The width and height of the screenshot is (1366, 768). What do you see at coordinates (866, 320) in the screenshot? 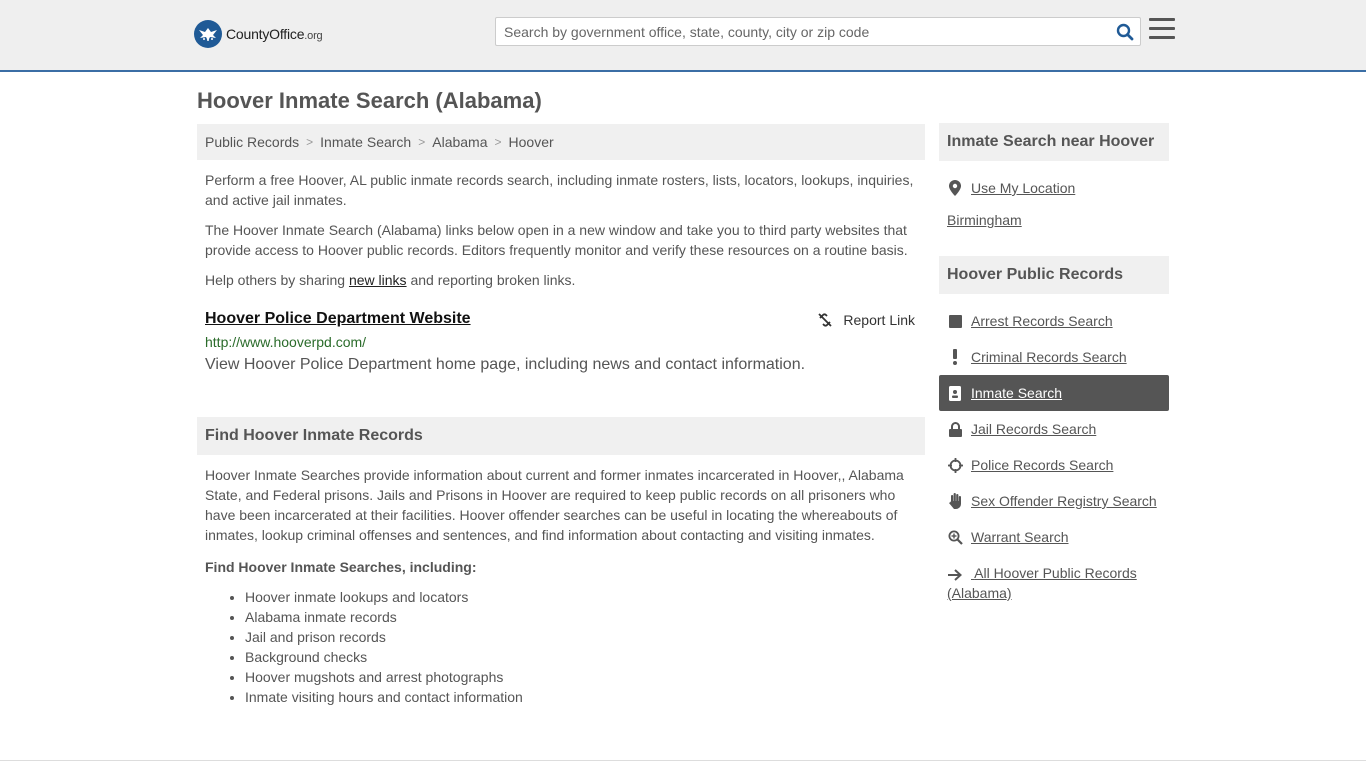
I see `report-link-button: Report Link` at bounding box center [866, 320].